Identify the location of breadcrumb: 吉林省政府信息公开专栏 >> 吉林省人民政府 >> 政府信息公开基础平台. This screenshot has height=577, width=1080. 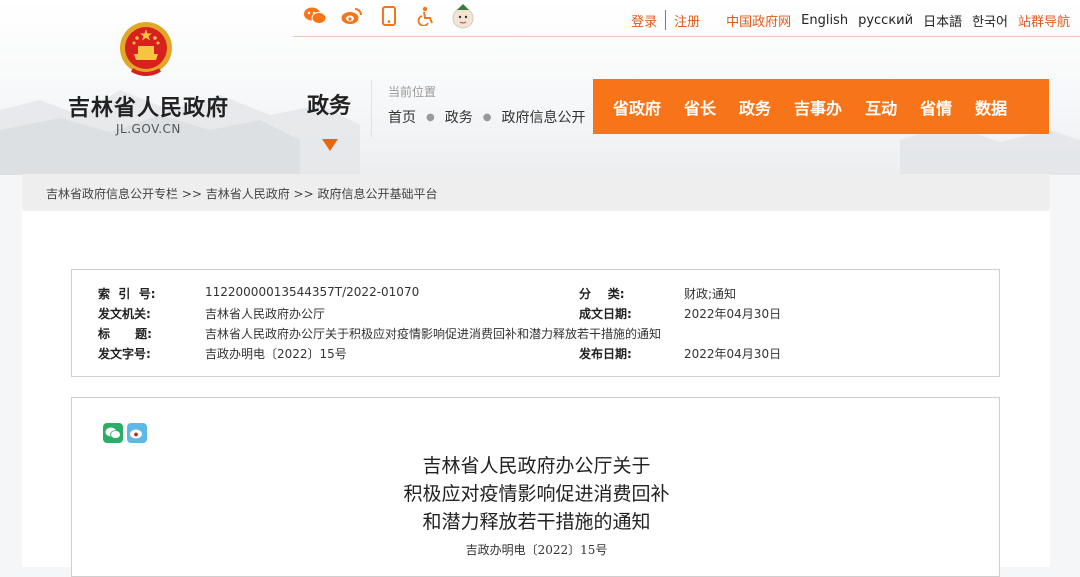
(536, 192).